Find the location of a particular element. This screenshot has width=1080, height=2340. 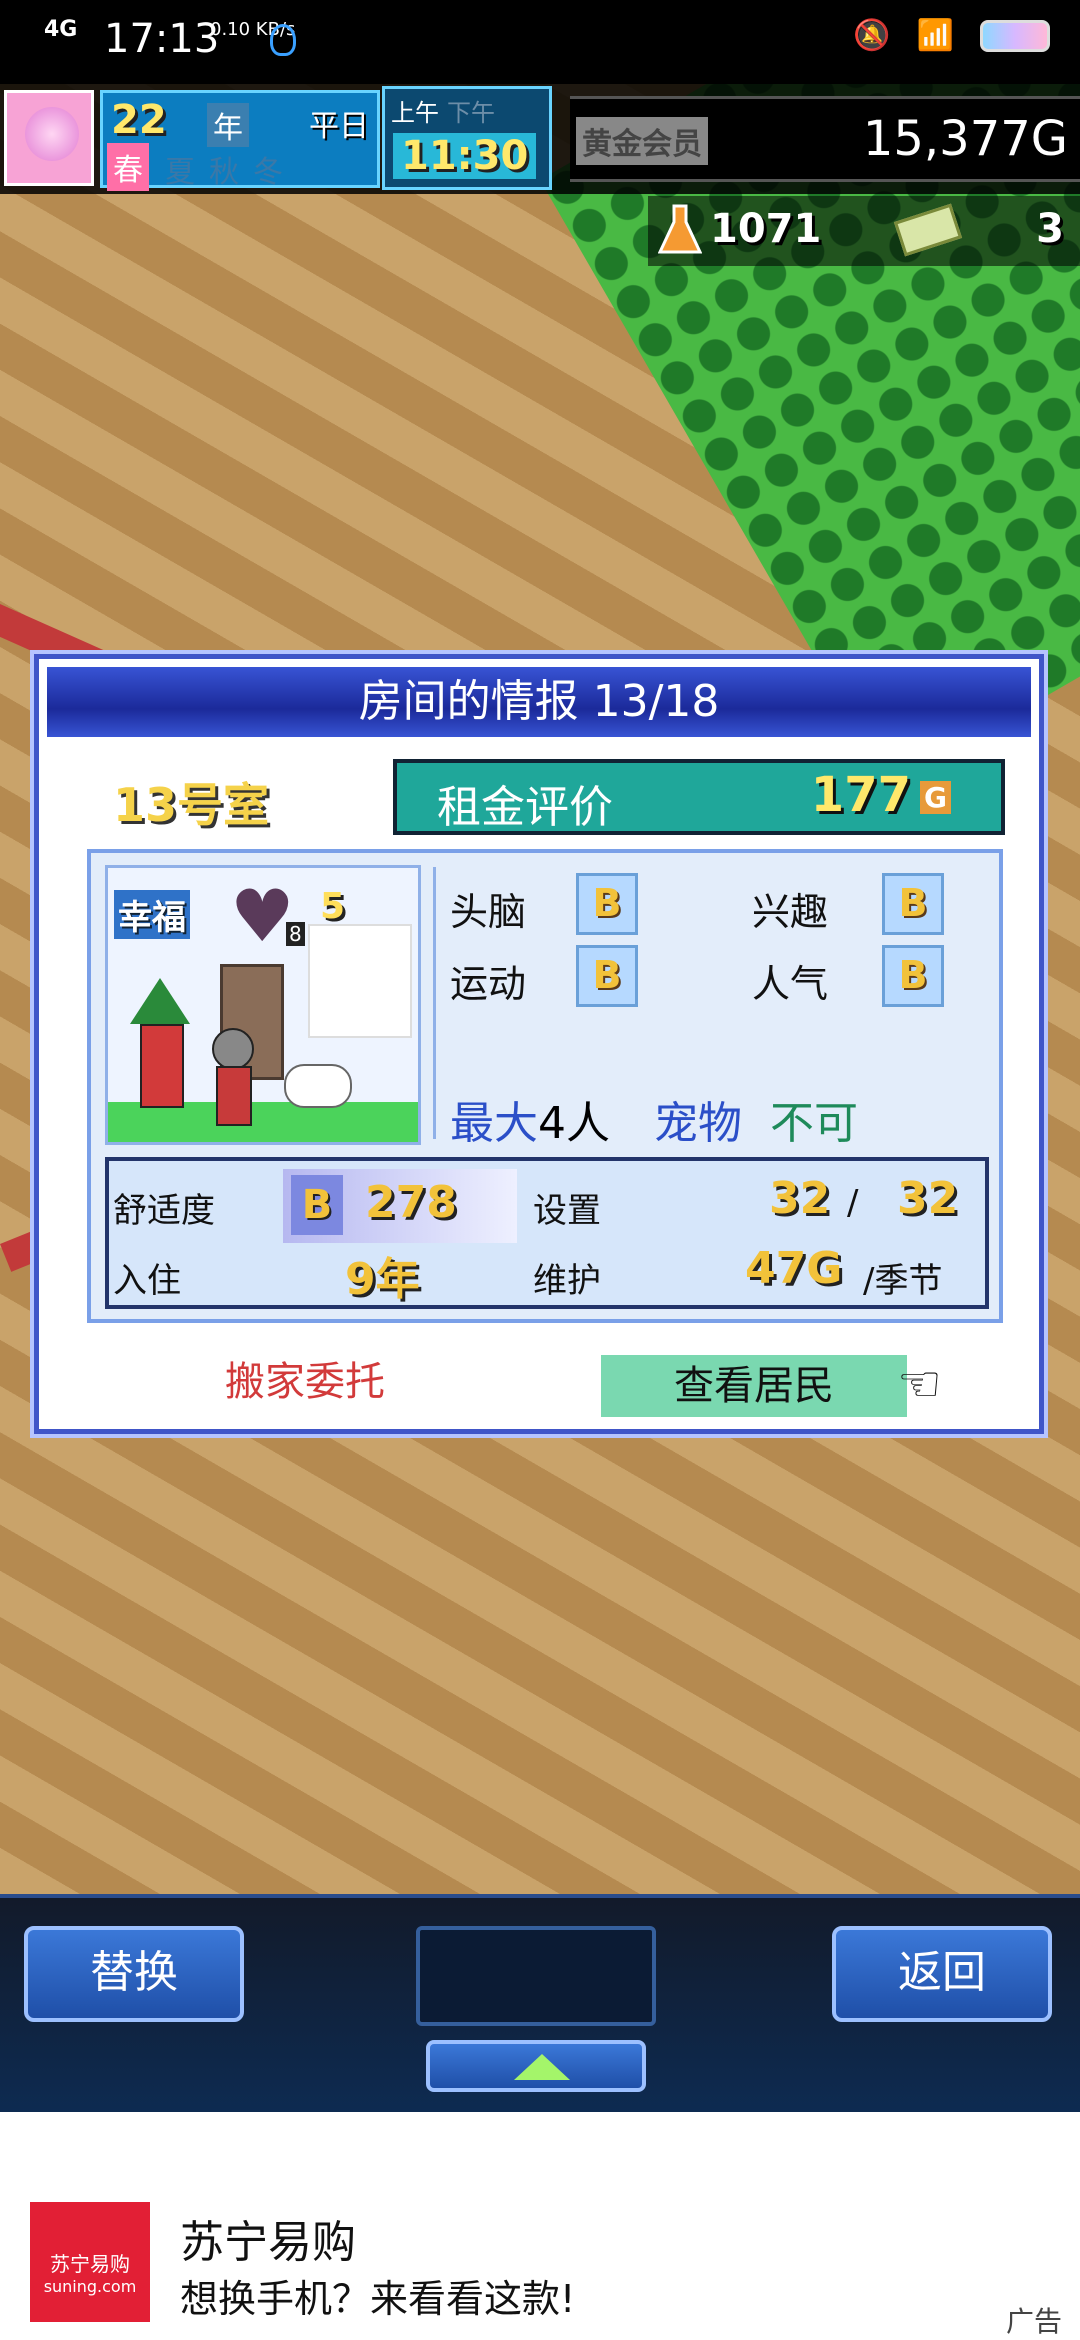

max-label: 最大 is located at coordinates (494, 1123).